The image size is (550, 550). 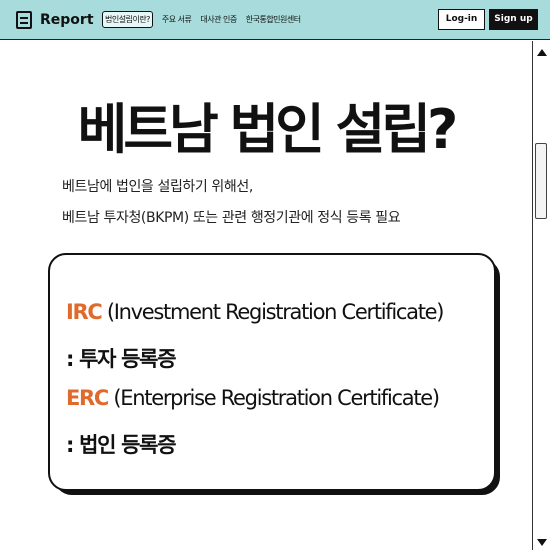 What do you see at coordinates (461, 19) in the screenshot?
I see `login-button: Log-in` at bounding box center [461, 19].